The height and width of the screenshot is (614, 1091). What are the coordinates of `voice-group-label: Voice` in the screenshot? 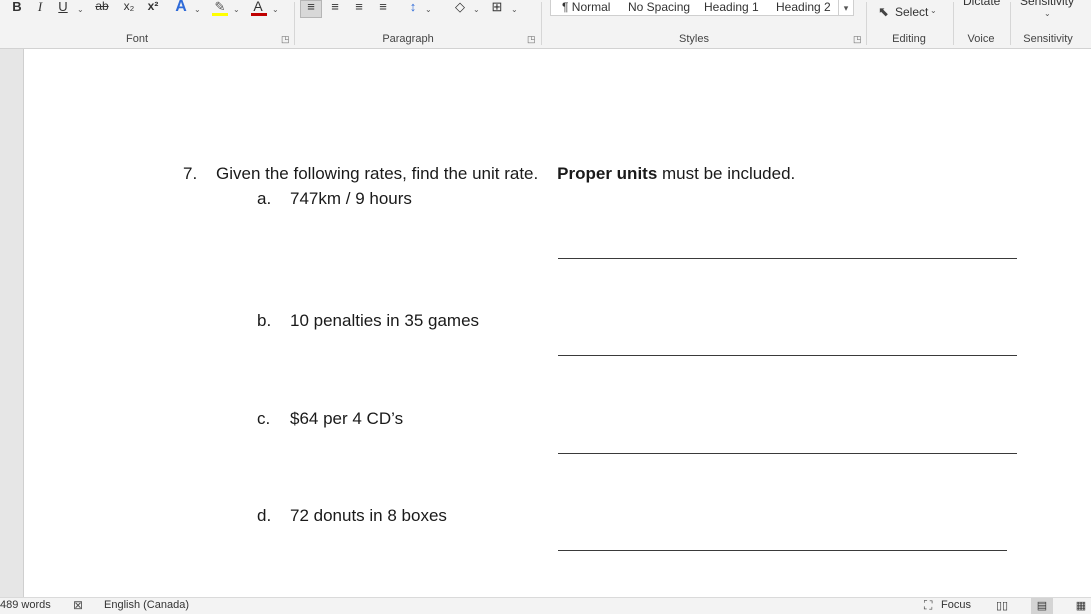 It's located at (981, 39).